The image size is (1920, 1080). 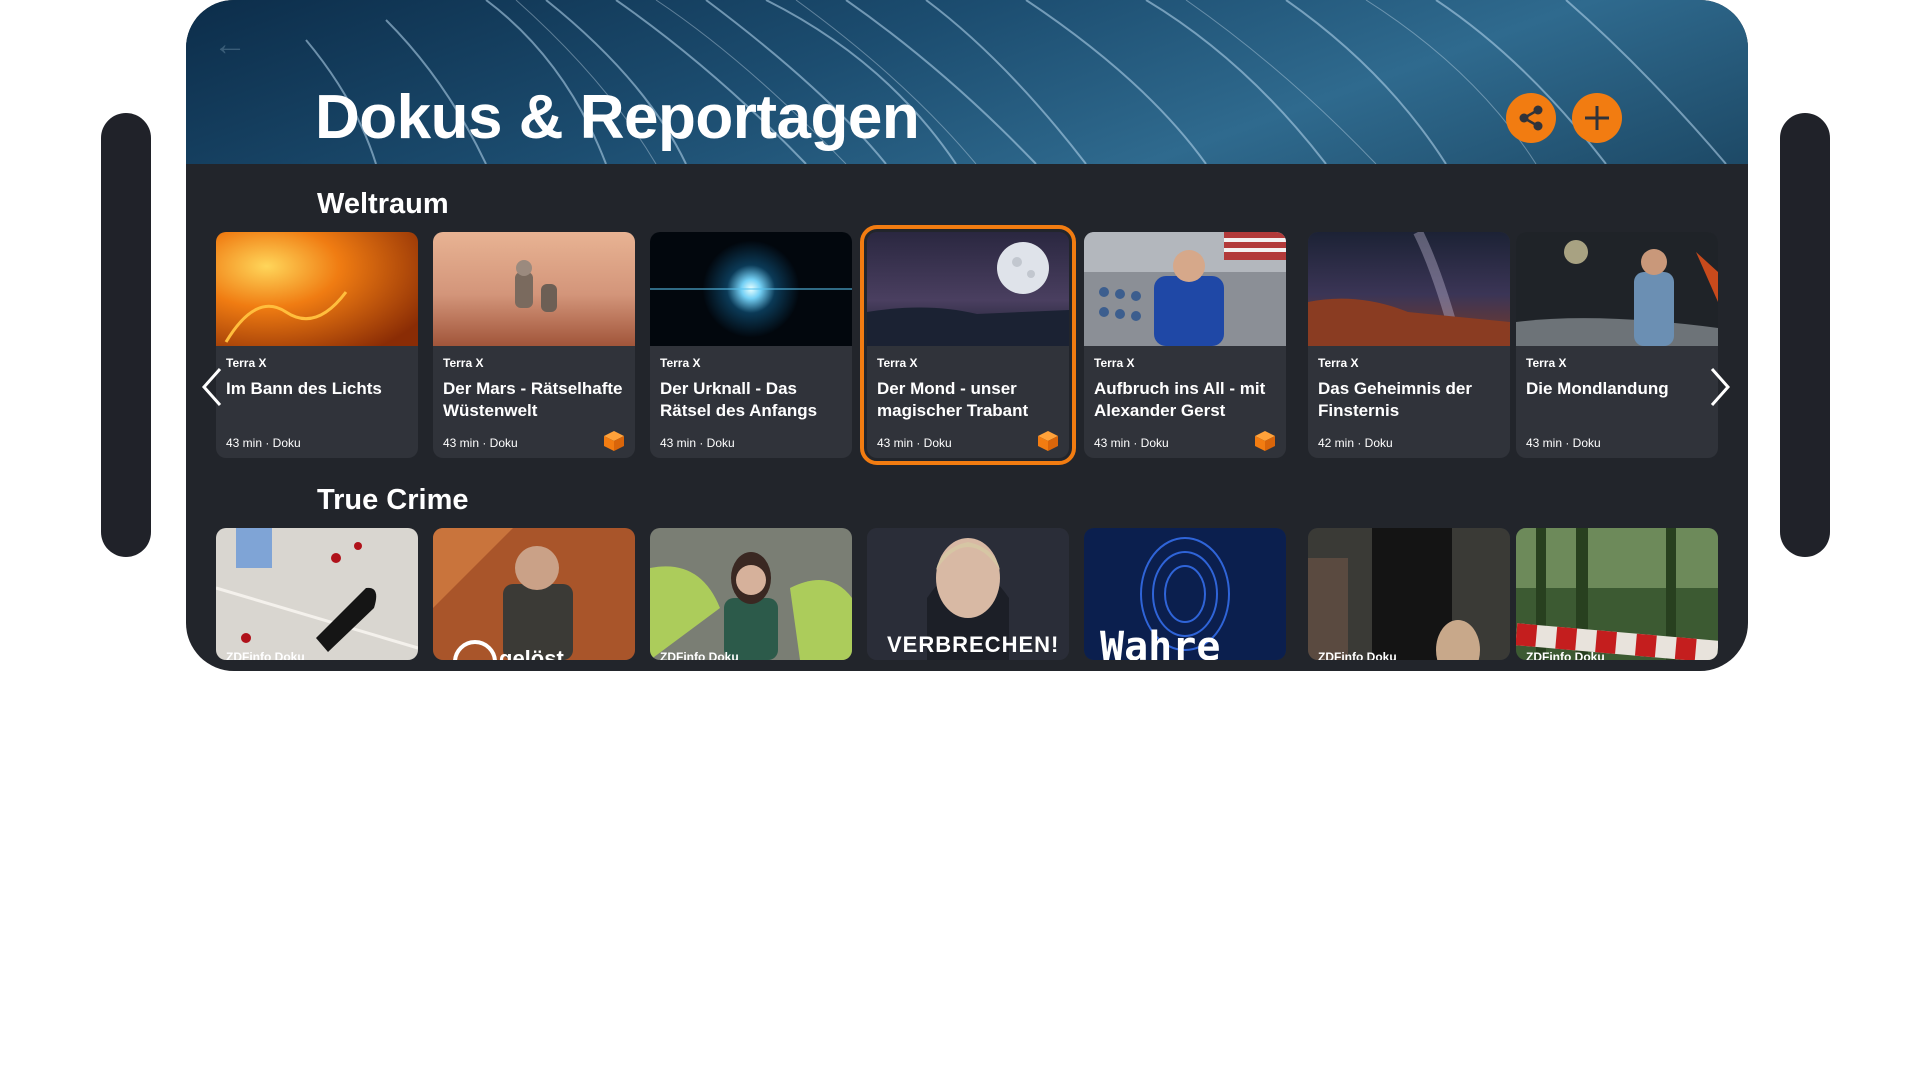 I want to click on left-side-handle, so click(x=126, y=335).